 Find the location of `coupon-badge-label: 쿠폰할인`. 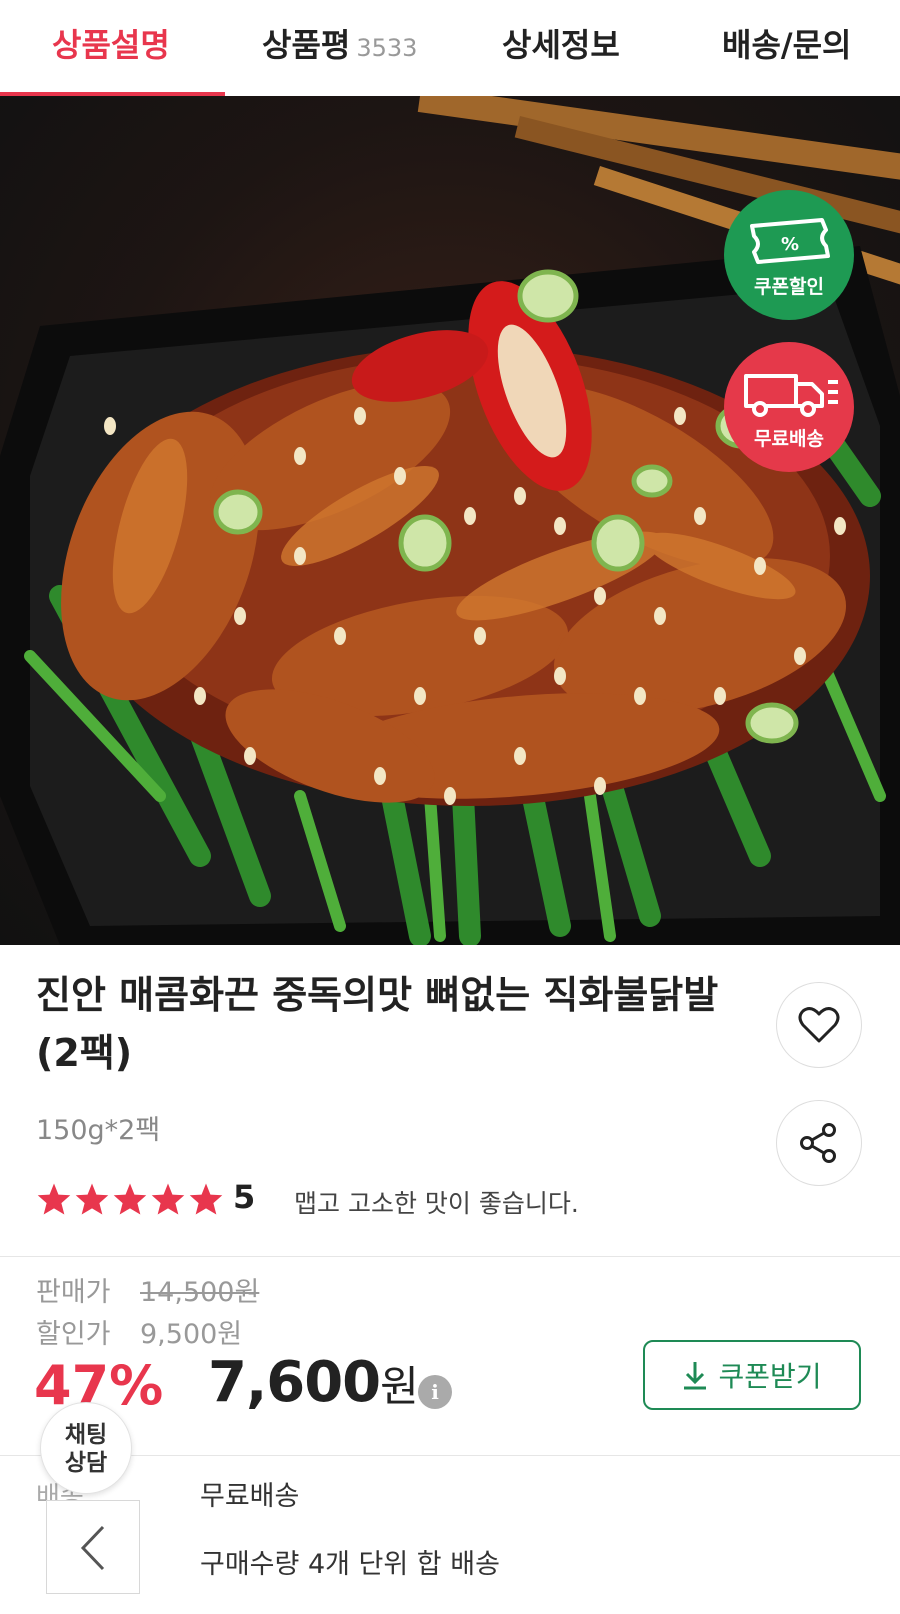

coupon-badge-label: 쿠폰할인 is located at coordinates (789, 287).